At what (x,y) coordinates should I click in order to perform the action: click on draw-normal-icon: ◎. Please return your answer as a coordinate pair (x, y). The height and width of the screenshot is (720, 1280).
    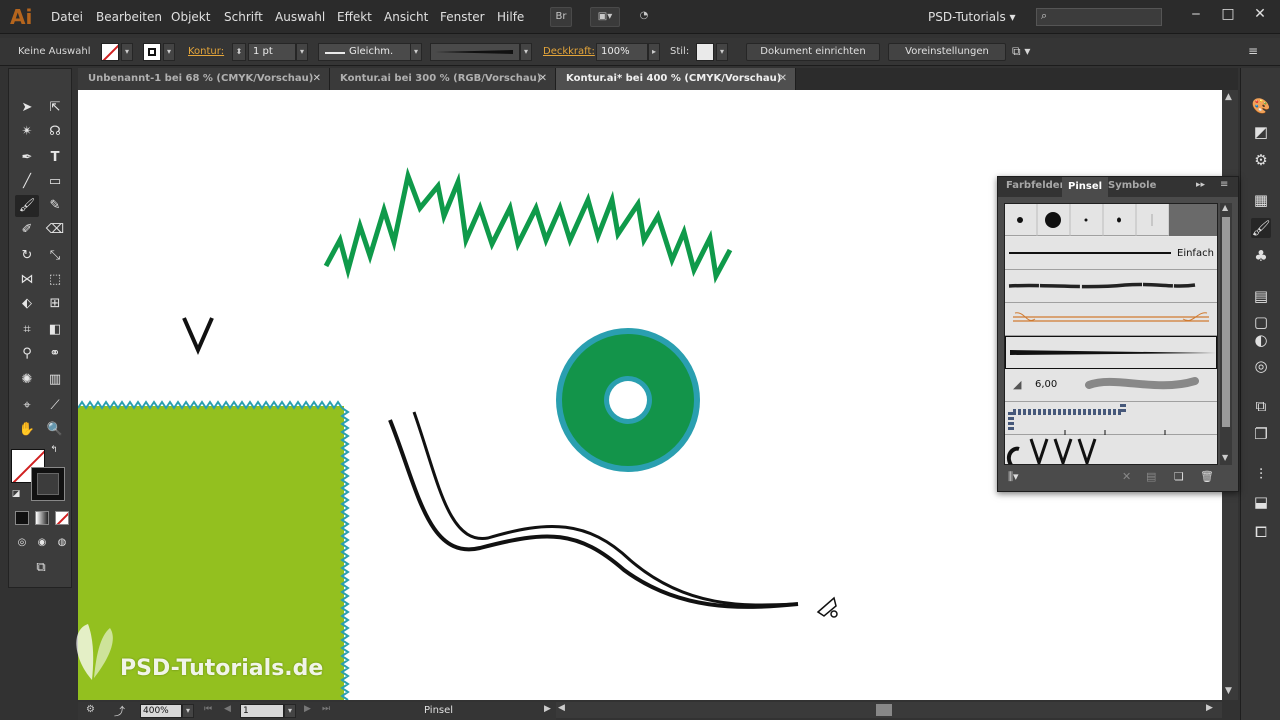
    Looking at the image, I should click on (22, 543).